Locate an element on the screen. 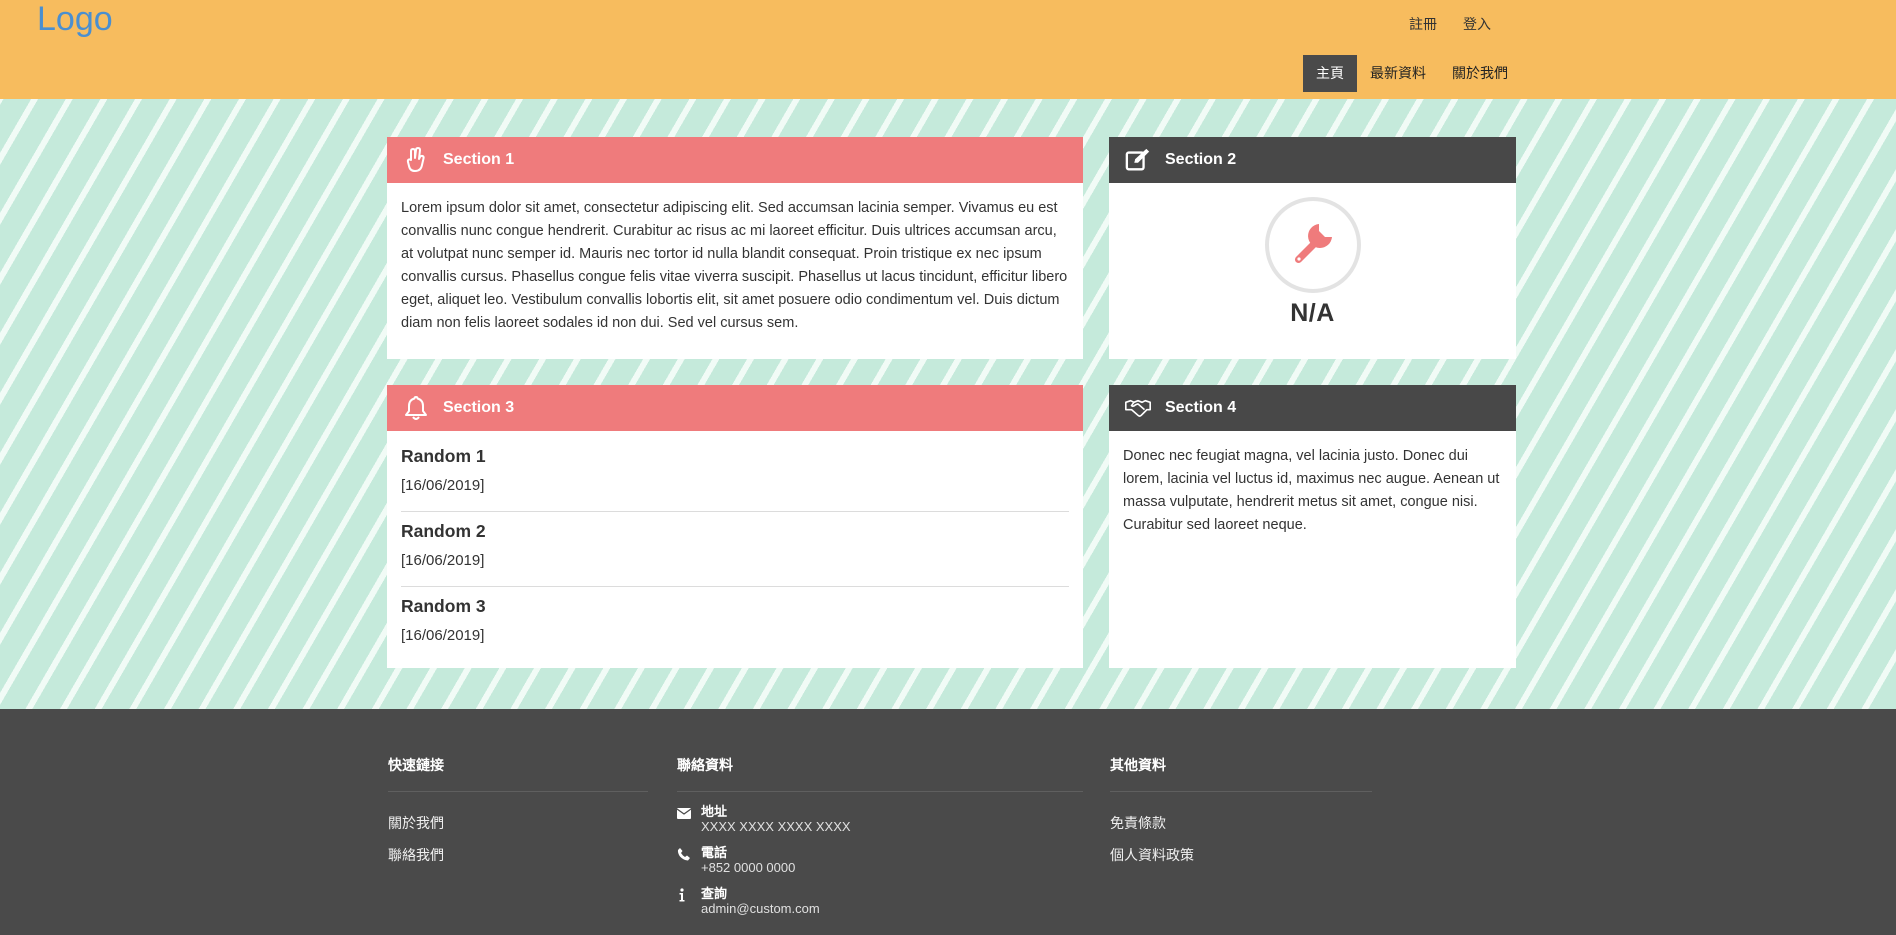  contact-row-phone: 電話 +852 0000 0000 is located at coordinates (880, 860).